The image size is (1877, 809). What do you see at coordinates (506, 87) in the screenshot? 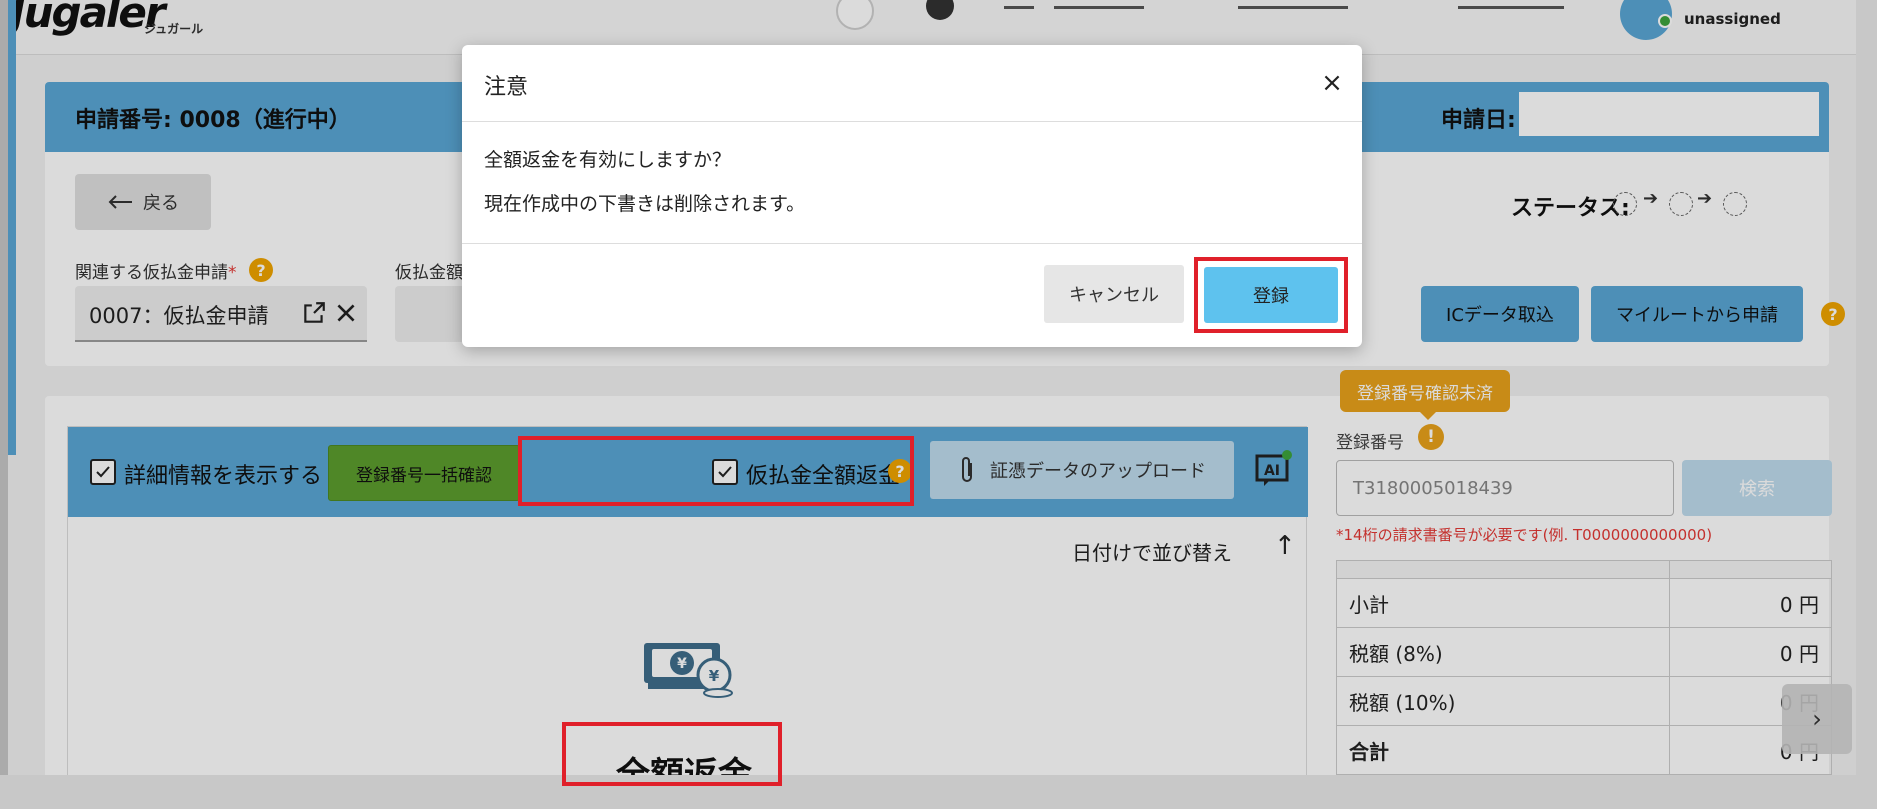
I see `dialog-title: 注意` at bounding box center [506, 87].